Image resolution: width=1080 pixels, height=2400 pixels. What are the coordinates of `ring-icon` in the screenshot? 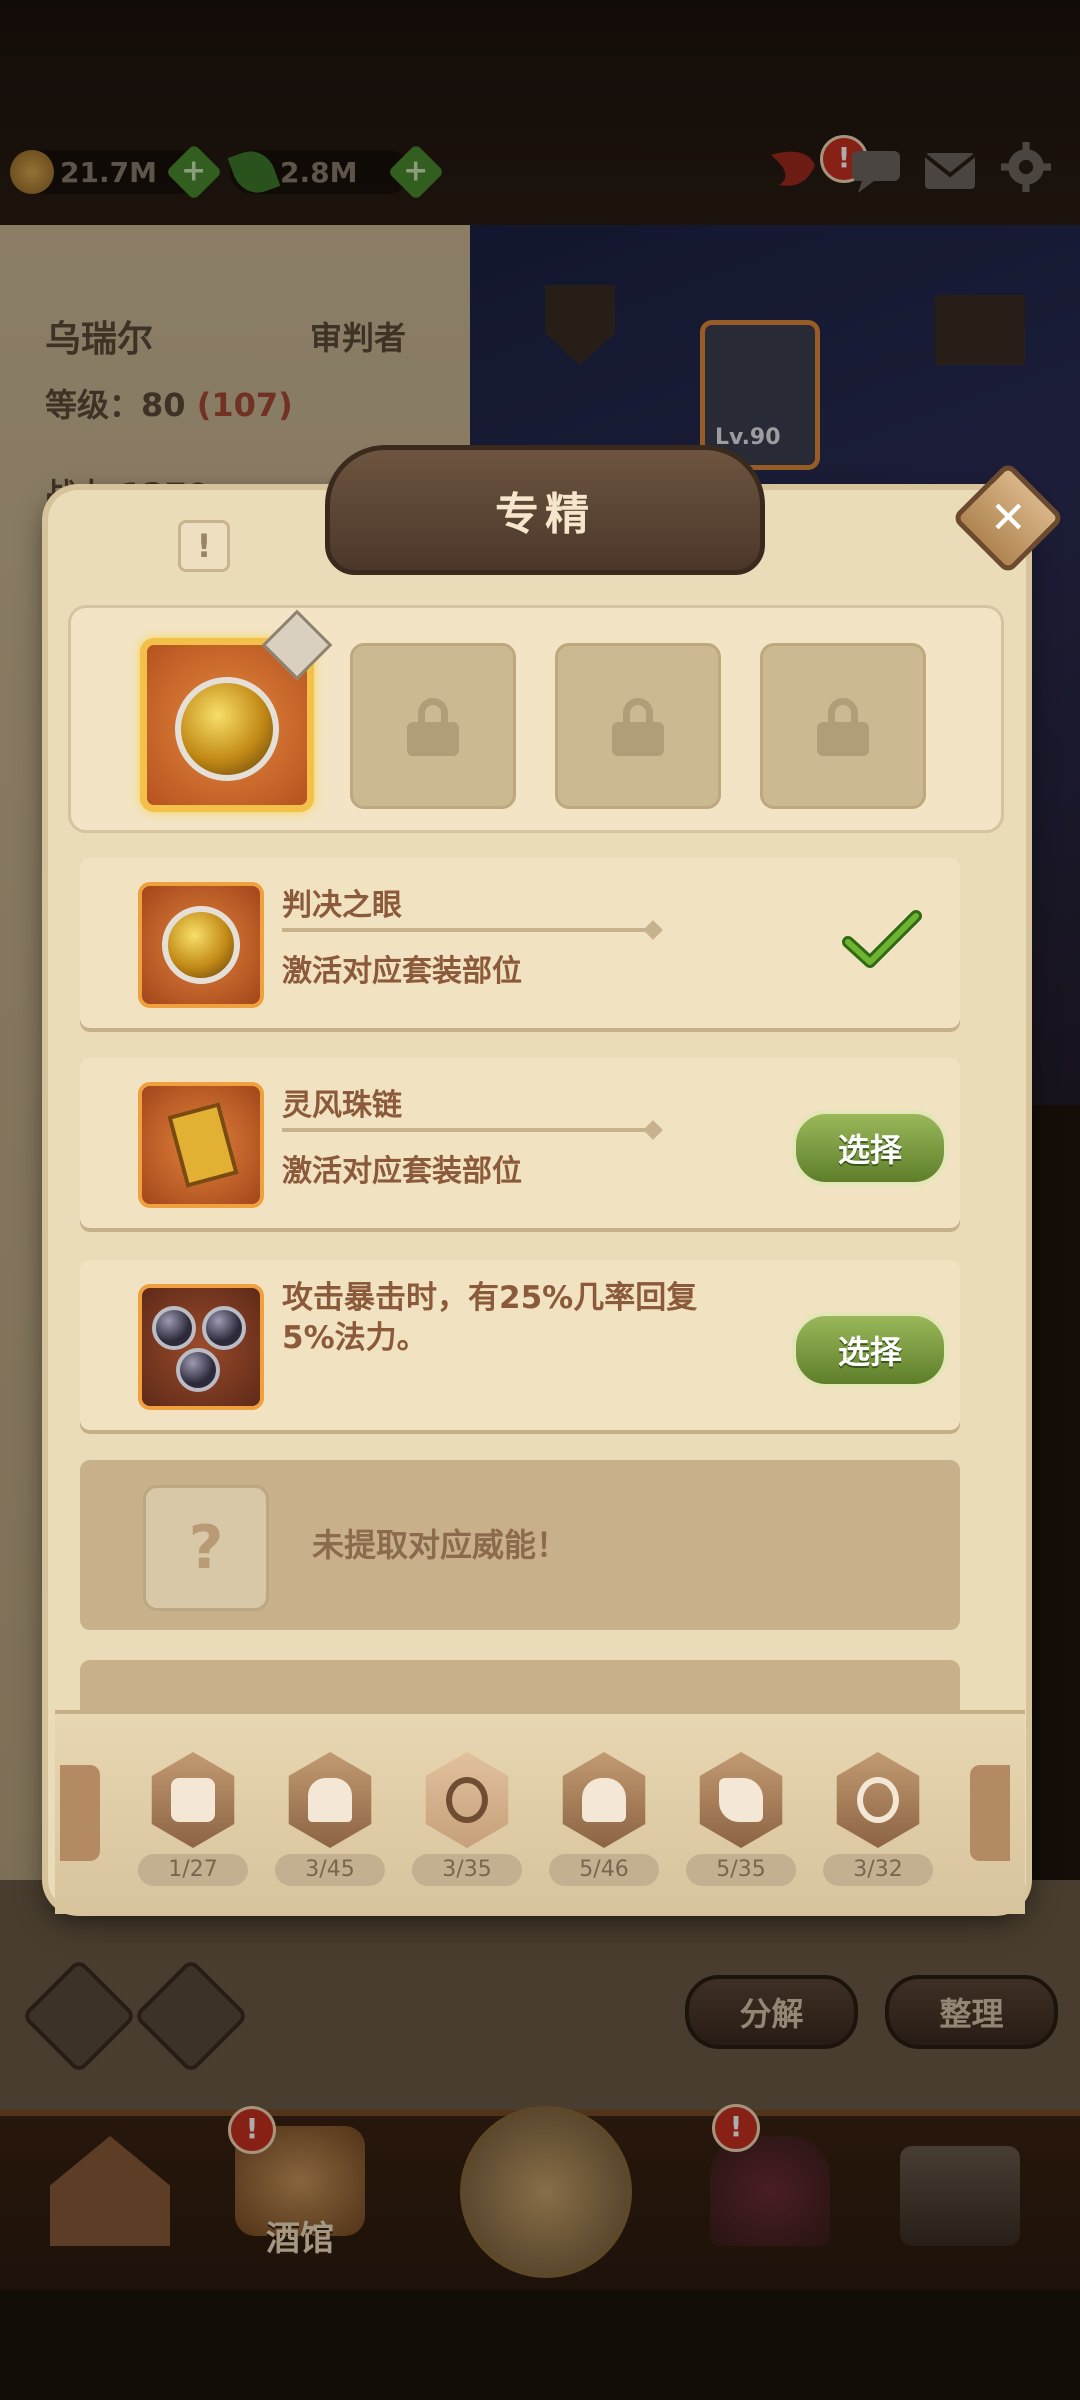 It's located at (878, 1800).